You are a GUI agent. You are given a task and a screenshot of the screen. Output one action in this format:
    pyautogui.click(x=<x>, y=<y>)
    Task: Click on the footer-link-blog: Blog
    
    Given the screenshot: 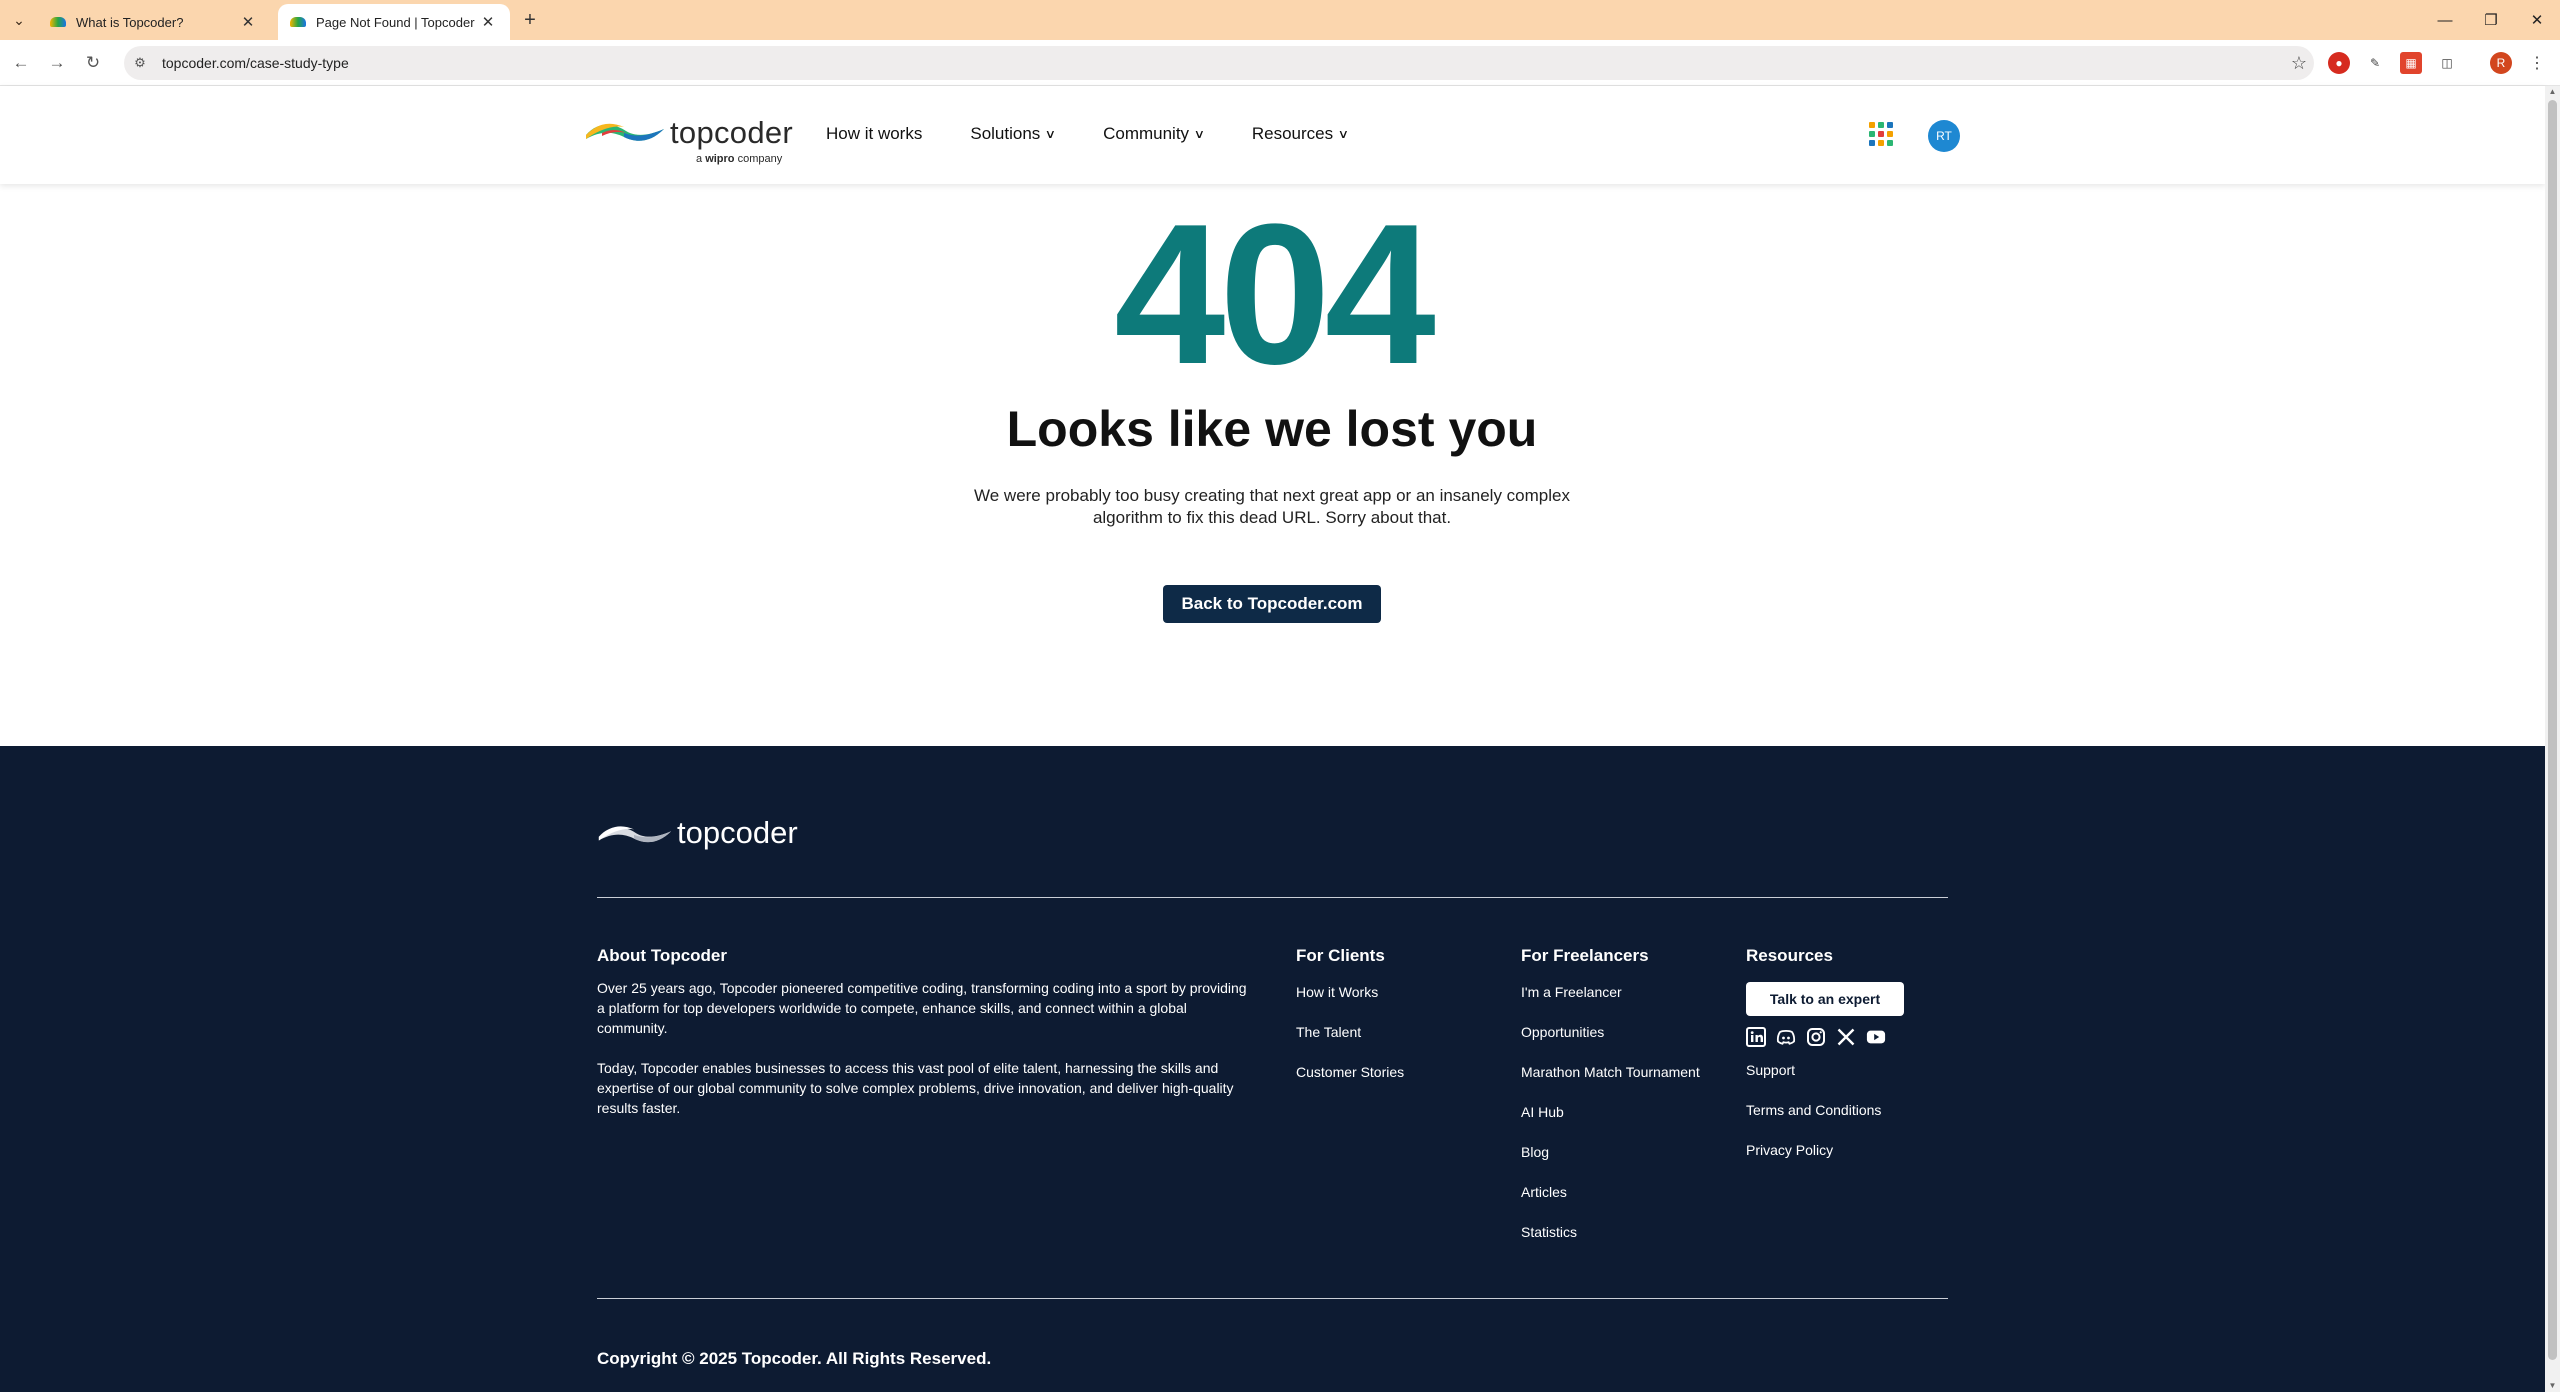 What is the action you would take?
    pyautogui.click(x=1610, y=1164)
    